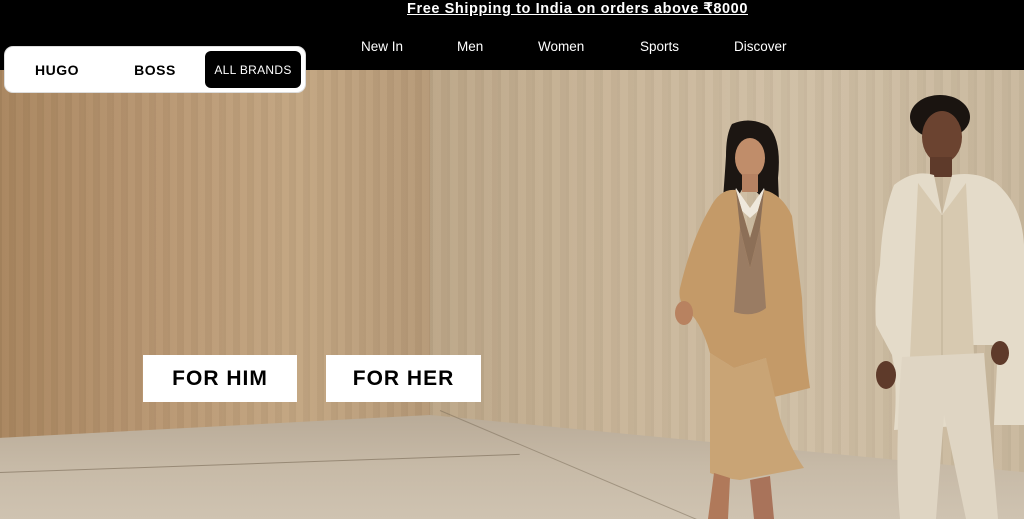 The width and height of the screenshot is (1024, 519). What do you see at coordinates (760, 46) in the screenshot?
I see `nav-item-discover: Discover` at bounding box center [760, 46].